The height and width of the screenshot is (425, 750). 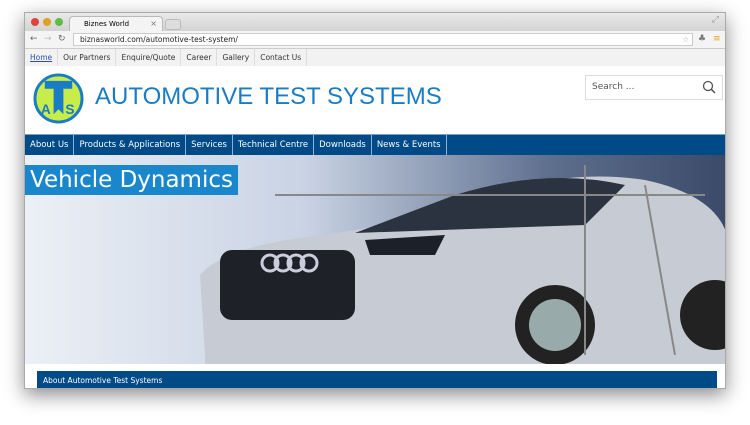 What do you see at coordinates (47, 22) in the screenshot?
I see `minimize-window-button` at bounding box center [47, 22].